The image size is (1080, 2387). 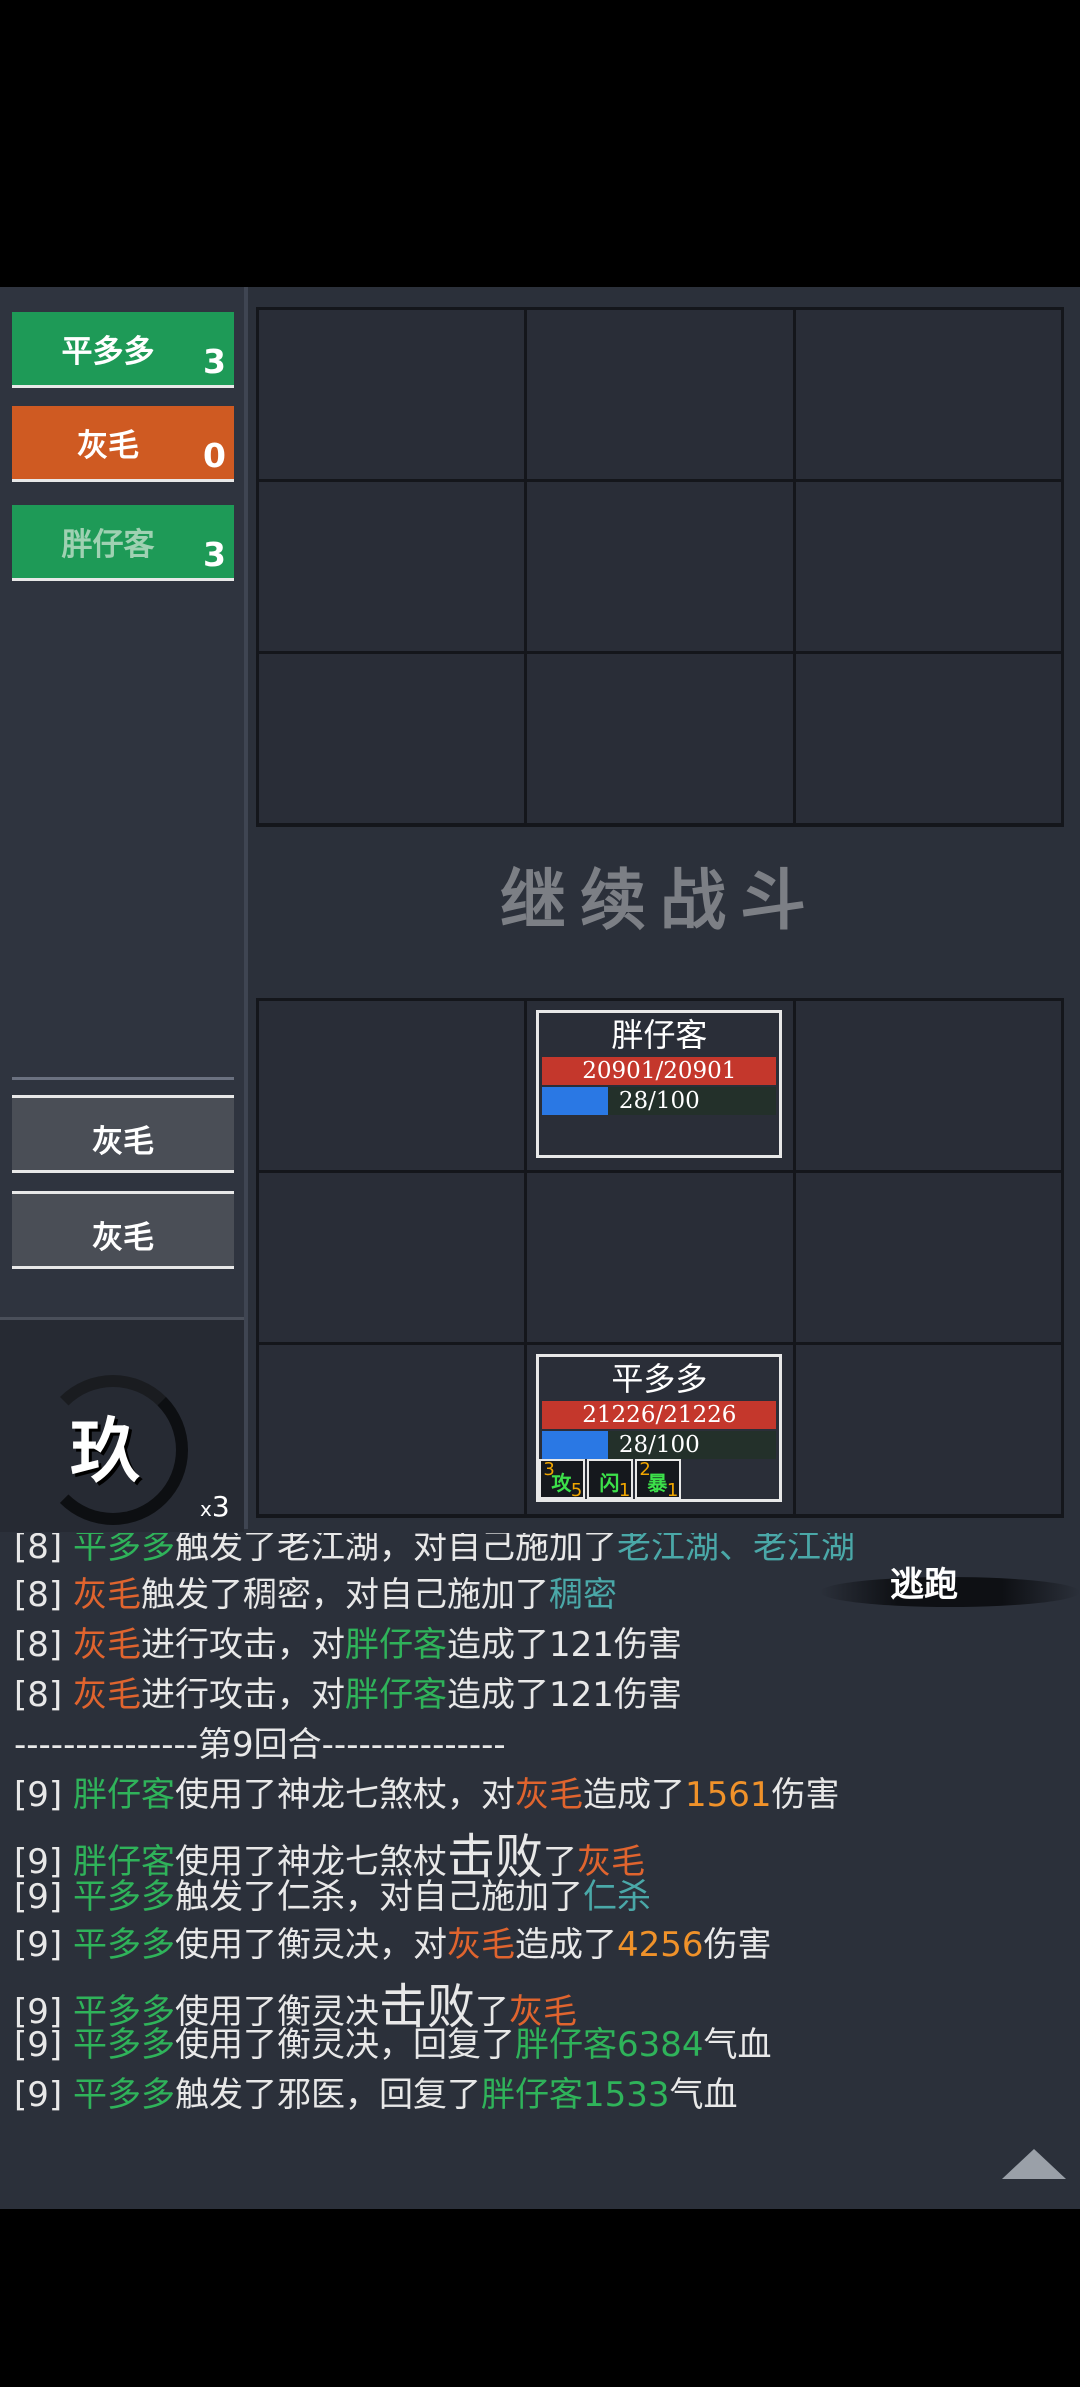 What do you see at coordinates (434, 1550) in the screenshot?
I see `log-line: [8] 平多多触发了老江湖，对自己施加了老江湖、老江湖` at bounding box center [434, 1550].